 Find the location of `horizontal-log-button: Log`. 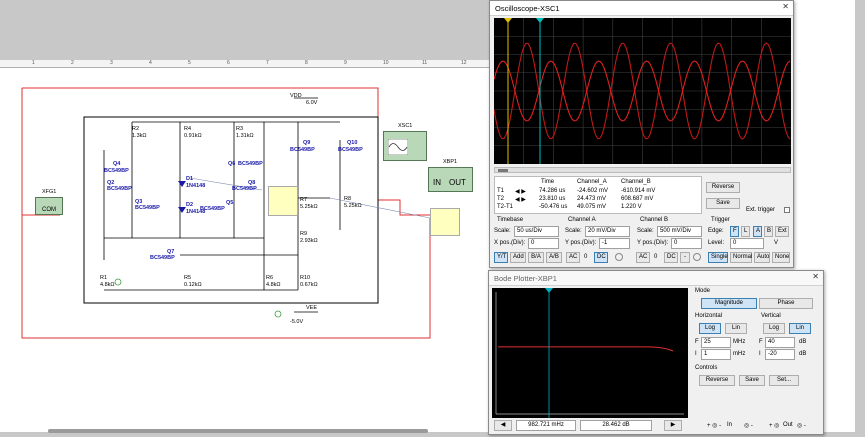

horizontal-log-button: Log is located at coordinates (710, 328).